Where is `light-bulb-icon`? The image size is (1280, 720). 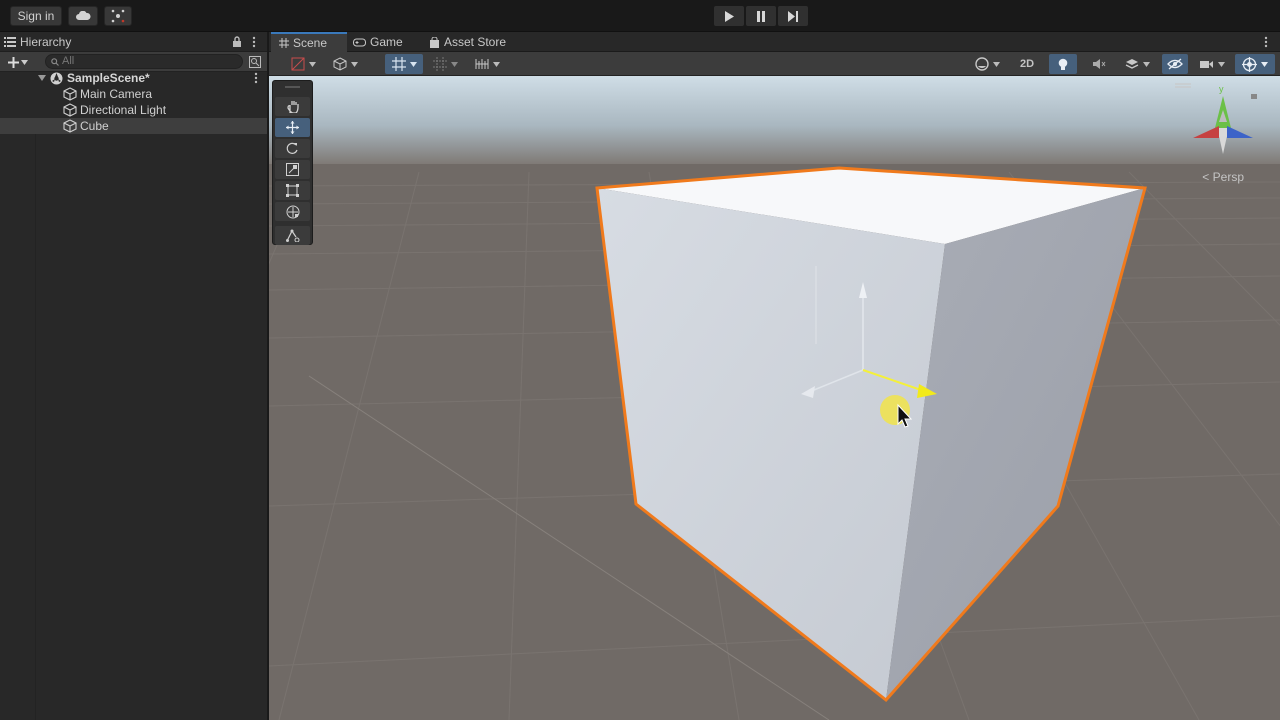
light-bulb-icon is located at coordinates (1063, 64).